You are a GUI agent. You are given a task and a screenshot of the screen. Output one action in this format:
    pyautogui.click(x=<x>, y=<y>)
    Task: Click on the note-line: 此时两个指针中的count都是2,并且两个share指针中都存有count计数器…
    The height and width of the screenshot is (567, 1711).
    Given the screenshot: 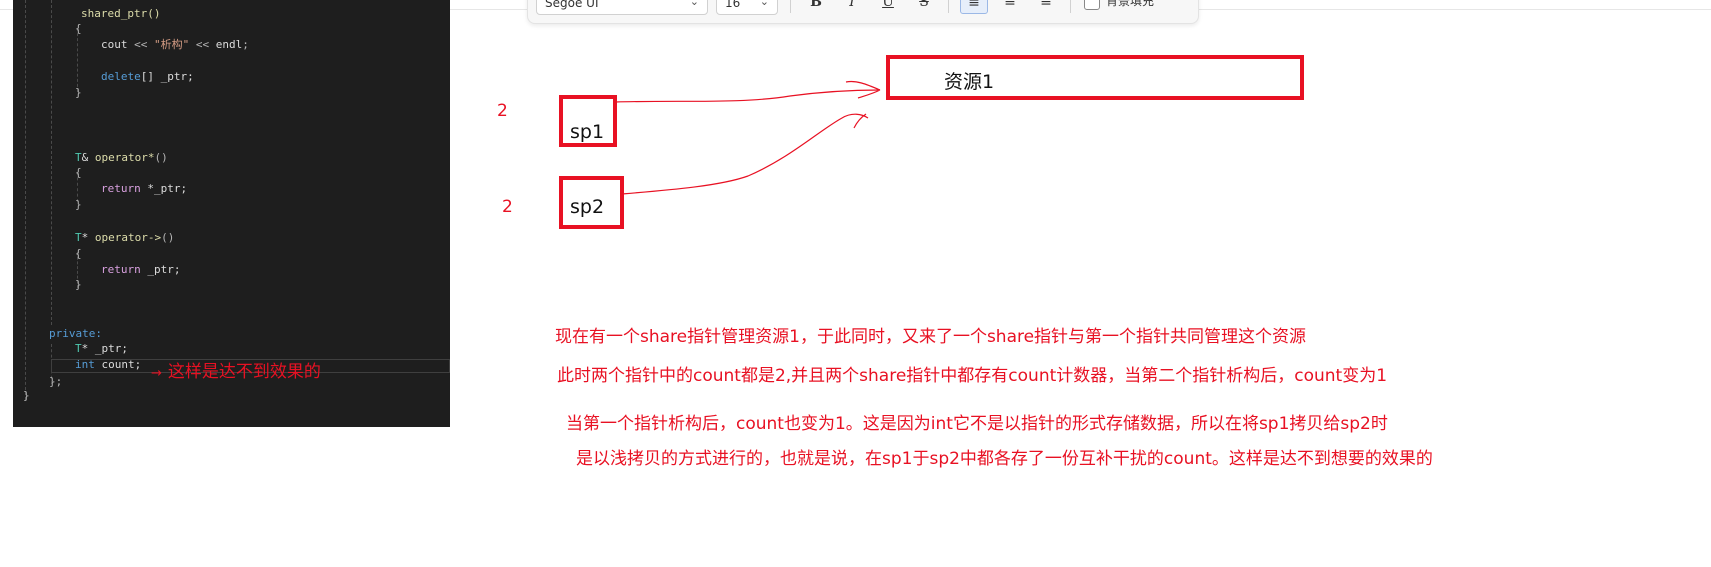 What is the action you would take?
    pyautogui.click(x=972, y=376)
    